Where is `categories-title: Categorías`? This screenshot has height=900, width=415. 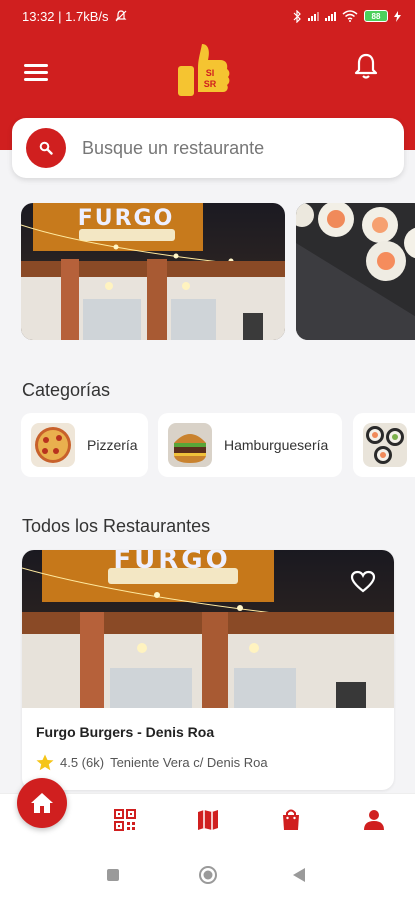
categories-title: Categorías is located at coordinates (66, 390).